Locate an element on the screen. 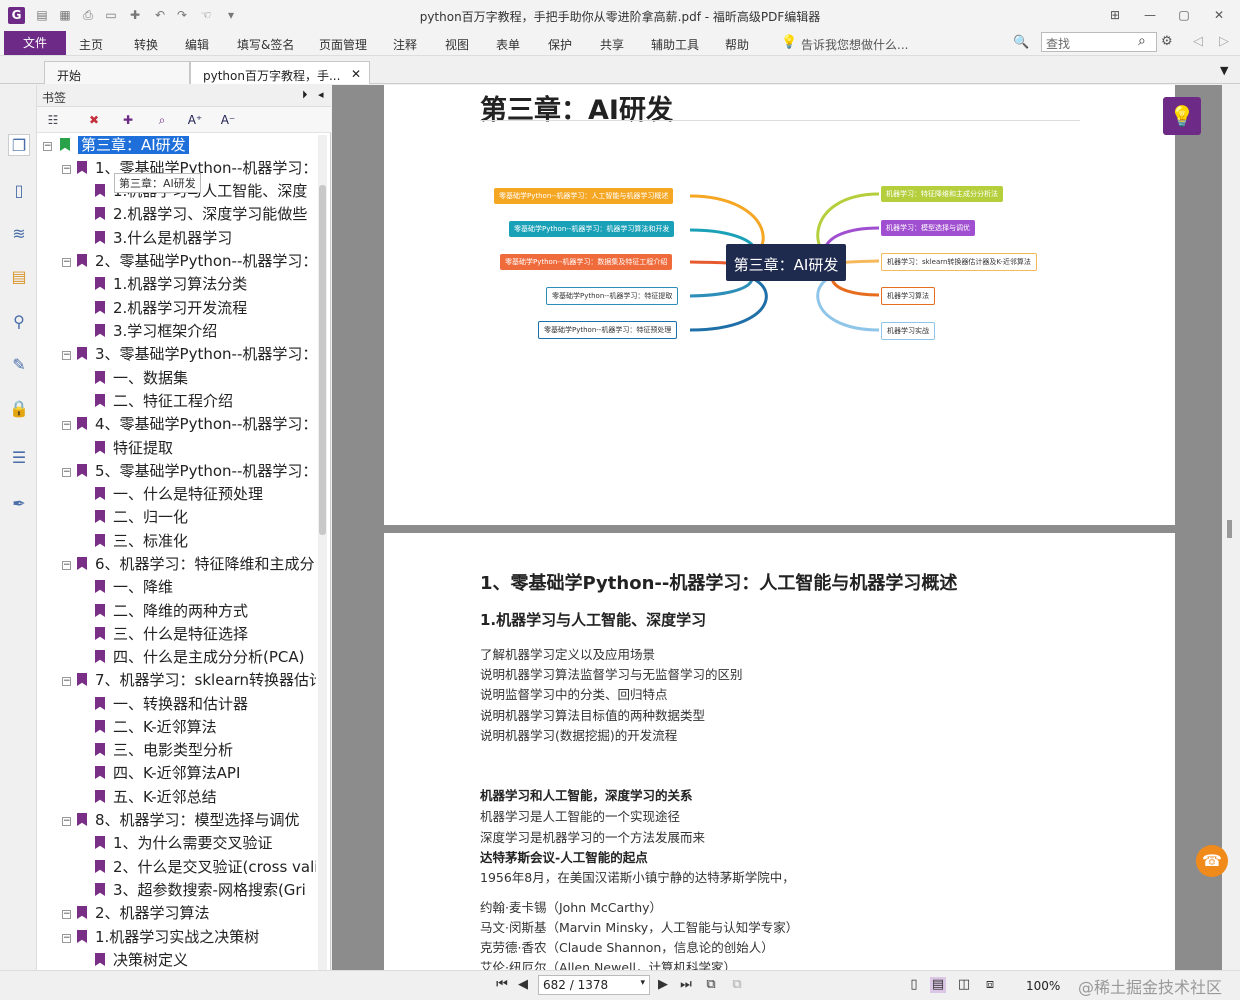 The height and width of the screenshot is (1000, 1240). bookmark-subitem: 3.学习框架介绍 is located at coordinates (205, 331).